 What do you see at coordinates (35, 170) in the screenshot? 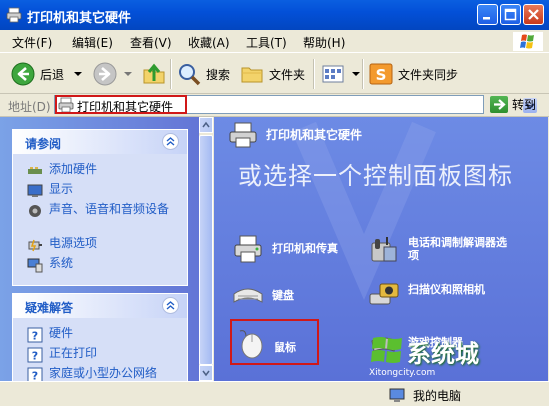
I see `add-hardware-icon` at bounding box center [35, 170].